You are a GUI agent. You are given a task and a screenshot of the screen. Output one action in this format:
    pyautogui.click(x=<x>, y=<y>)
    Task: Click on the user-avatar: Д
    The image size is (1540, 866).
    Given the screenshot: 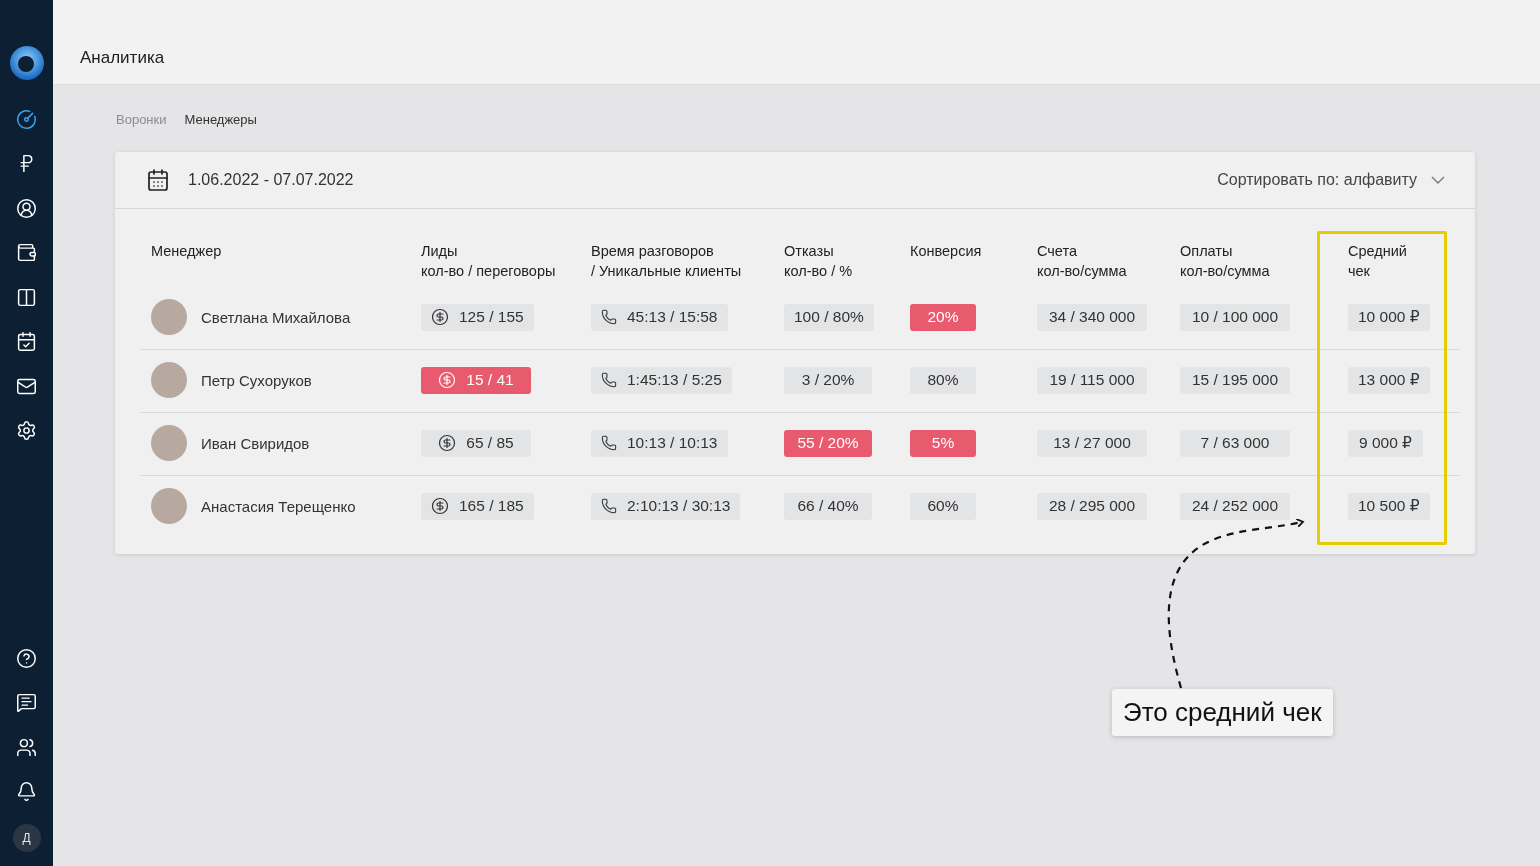 What is the action you would take?
    pyautogui.click(x=26, y=838)
    